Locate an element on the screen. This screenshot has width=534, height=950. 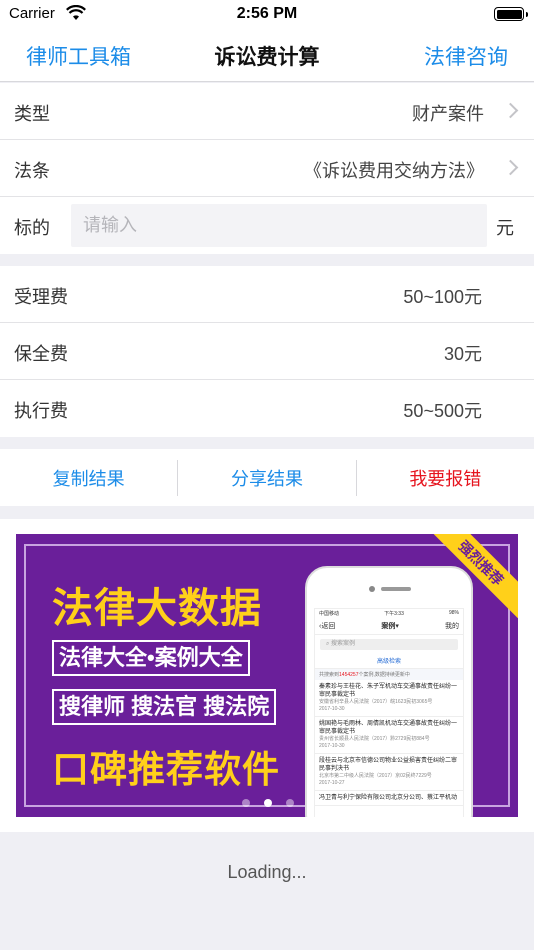
share-result-button: 分享结果 is located at coordinates (266, 478).